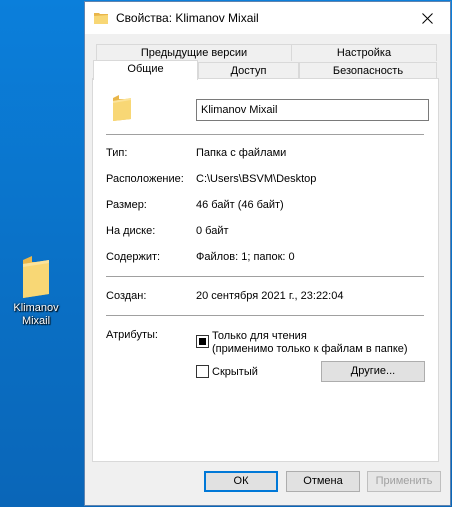 This screenshot has width=452, height=507. What do you see at coordinates (241, 481) in the screenshot?
I see `ok-button: ОК` at bounding box center [241, 481].